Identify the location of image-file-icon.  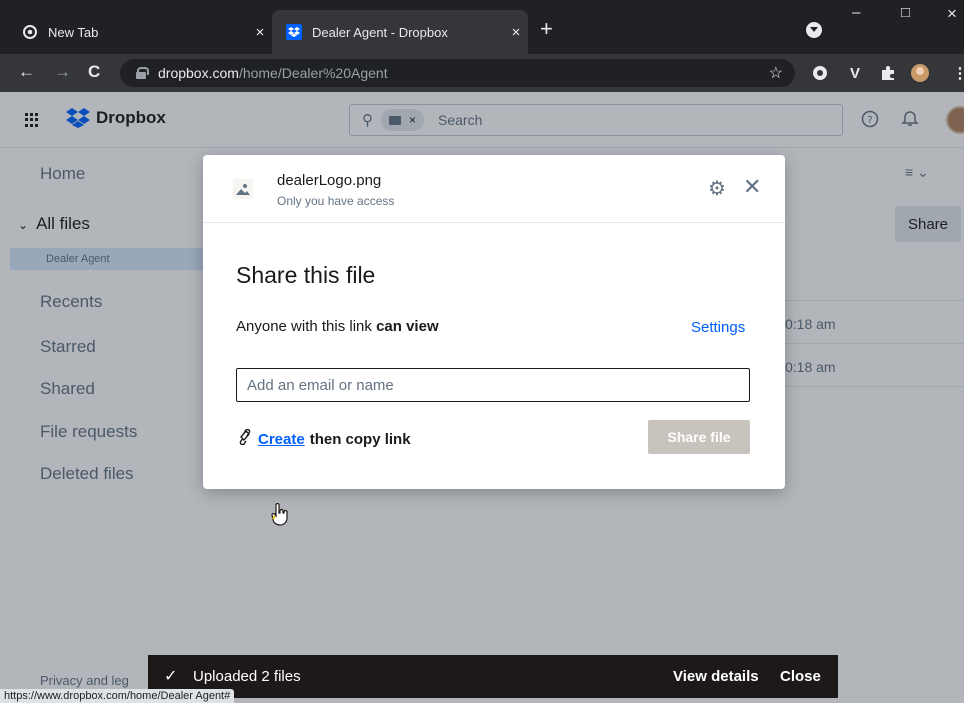
(243, 189).